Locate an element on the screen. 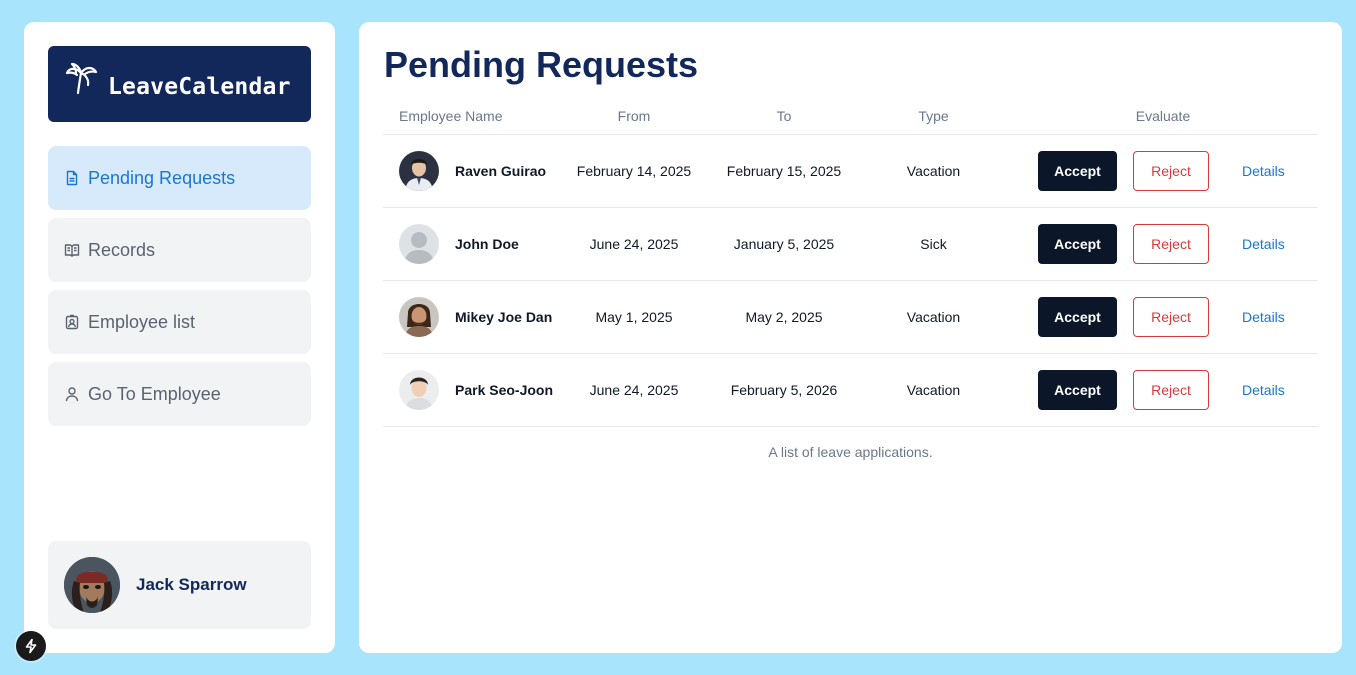 This screenshot has height=675, width=1356. sidebar-item-employee-list: Employee list is located at coordinates (179, 322).